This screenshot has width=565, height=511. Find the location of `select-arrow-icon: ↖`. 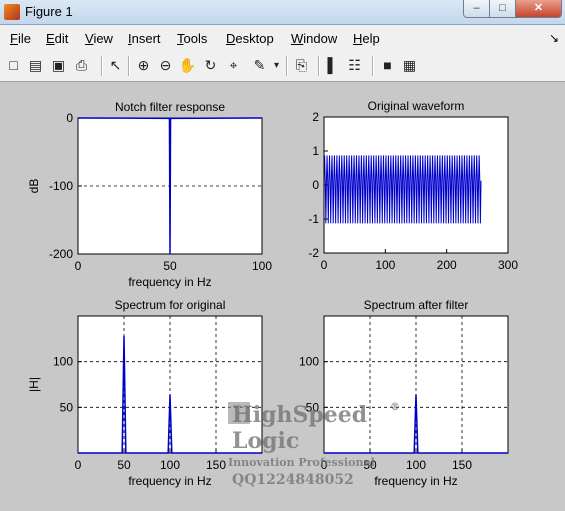

select-arrow-icon: ↖ is located at coordinates (115, 65).